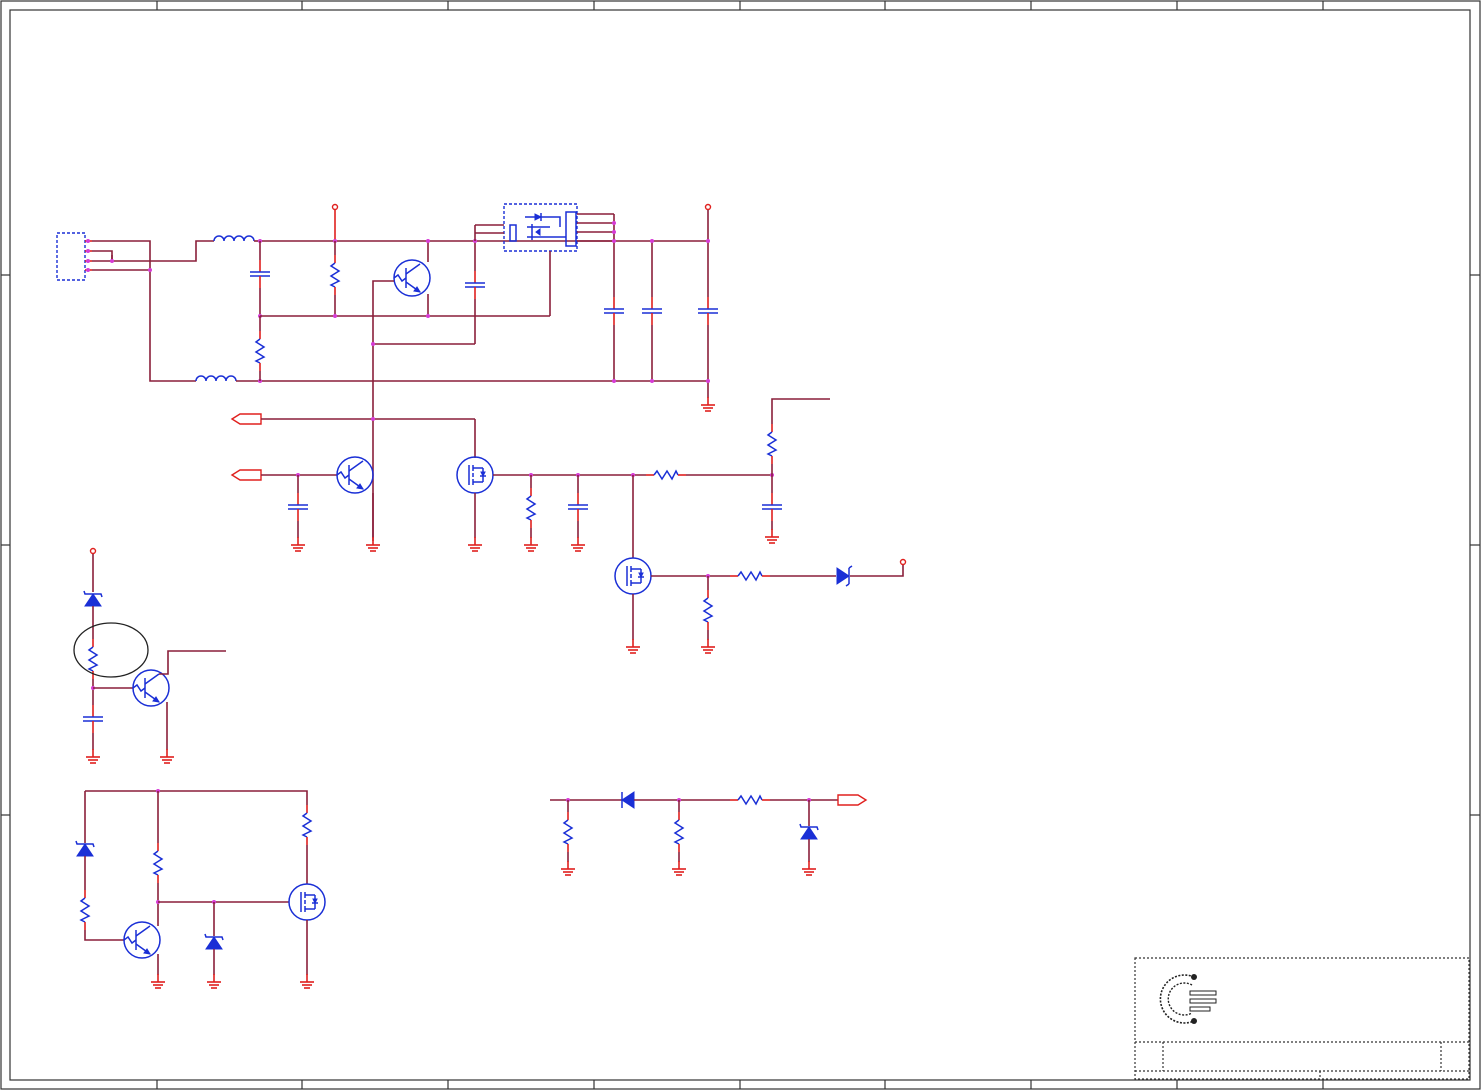 The image size is (1481, 1090). I want to click on highlight-circle, so click(111, 650).